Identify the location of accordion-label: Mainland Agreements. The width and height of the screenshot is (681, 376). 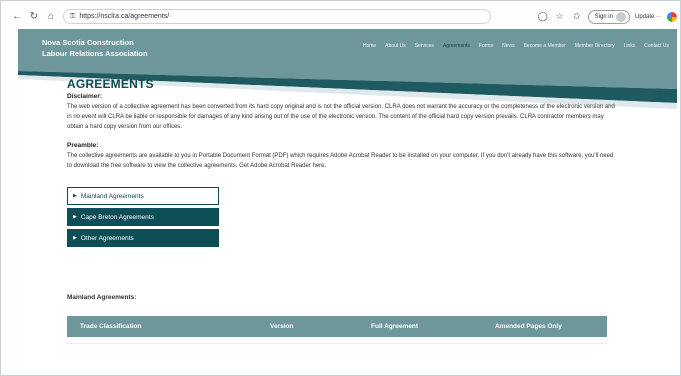
(112, 196).